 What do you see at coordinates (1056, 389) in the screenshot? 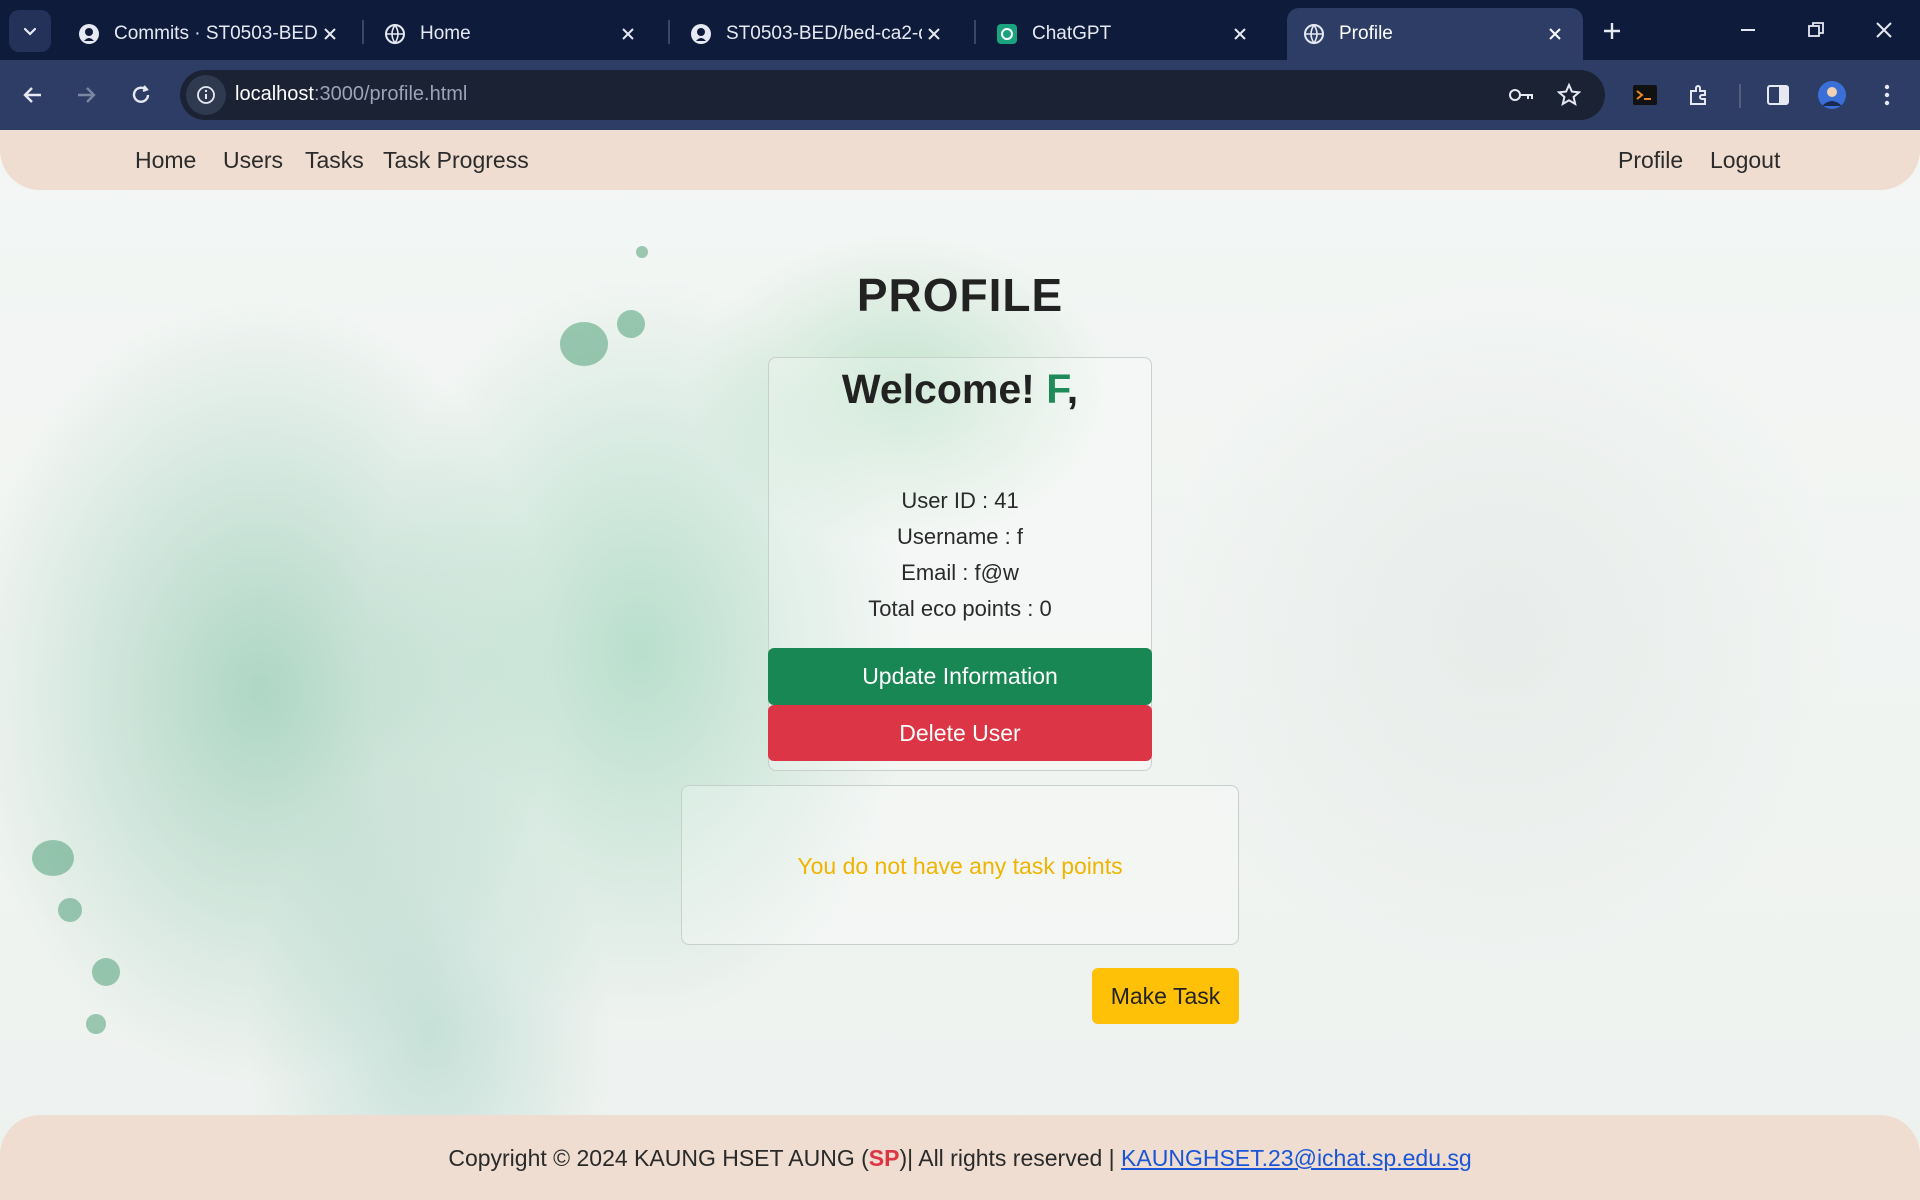
I see `welcome-name: F` at bounding box center [1056, 389].